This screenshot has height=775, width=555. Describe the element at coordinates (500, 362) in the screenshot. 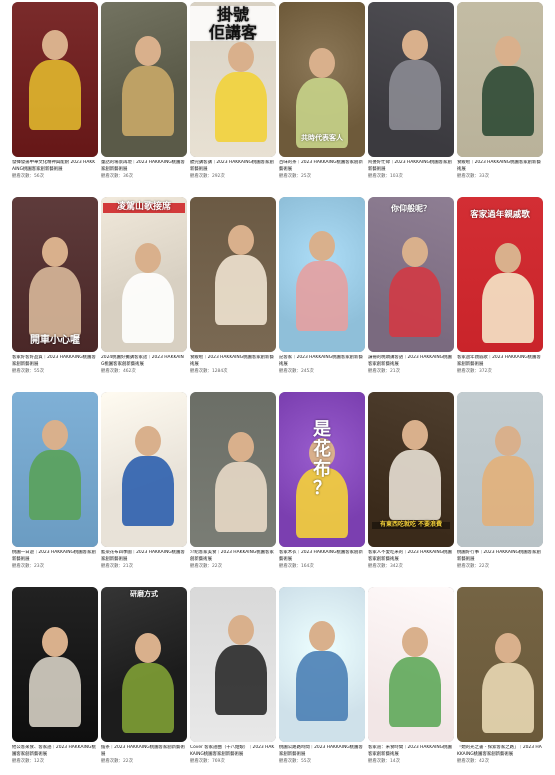

I see `video-title: 客家過年親戚歌｜2023 HAKKAING桃園客家創新藝術展` at that location.